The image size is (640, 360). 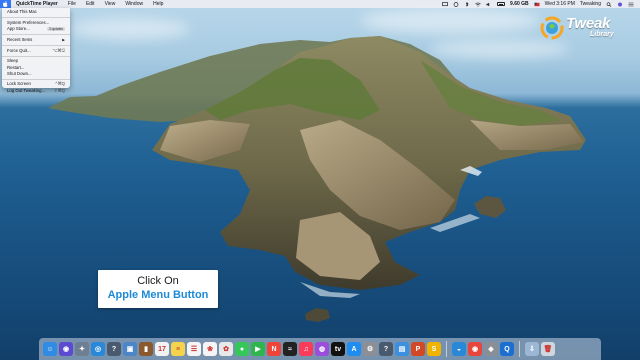 What do you see at coordinates (532, 349) in the screenshot?
I see `downloads-folder-icon: ⇩` at bounding box center [532, 349].